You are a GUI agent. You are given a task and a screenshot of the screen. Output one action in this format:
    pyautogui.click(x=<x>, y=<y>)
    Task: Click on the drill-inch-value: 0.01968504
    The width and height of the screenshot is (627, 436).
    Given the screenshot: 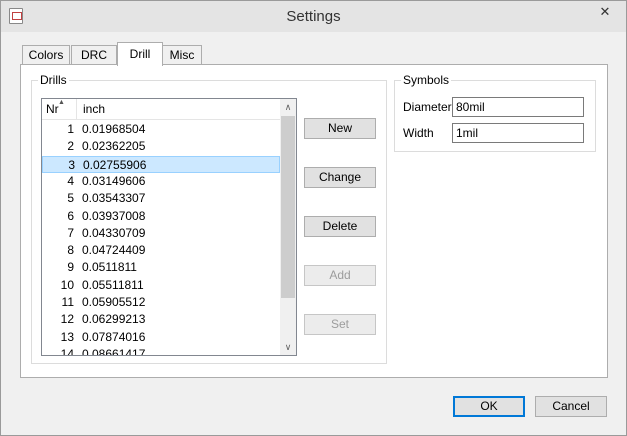 What is the action you would take?
    pyautogui.click(x=114, y=129)
    